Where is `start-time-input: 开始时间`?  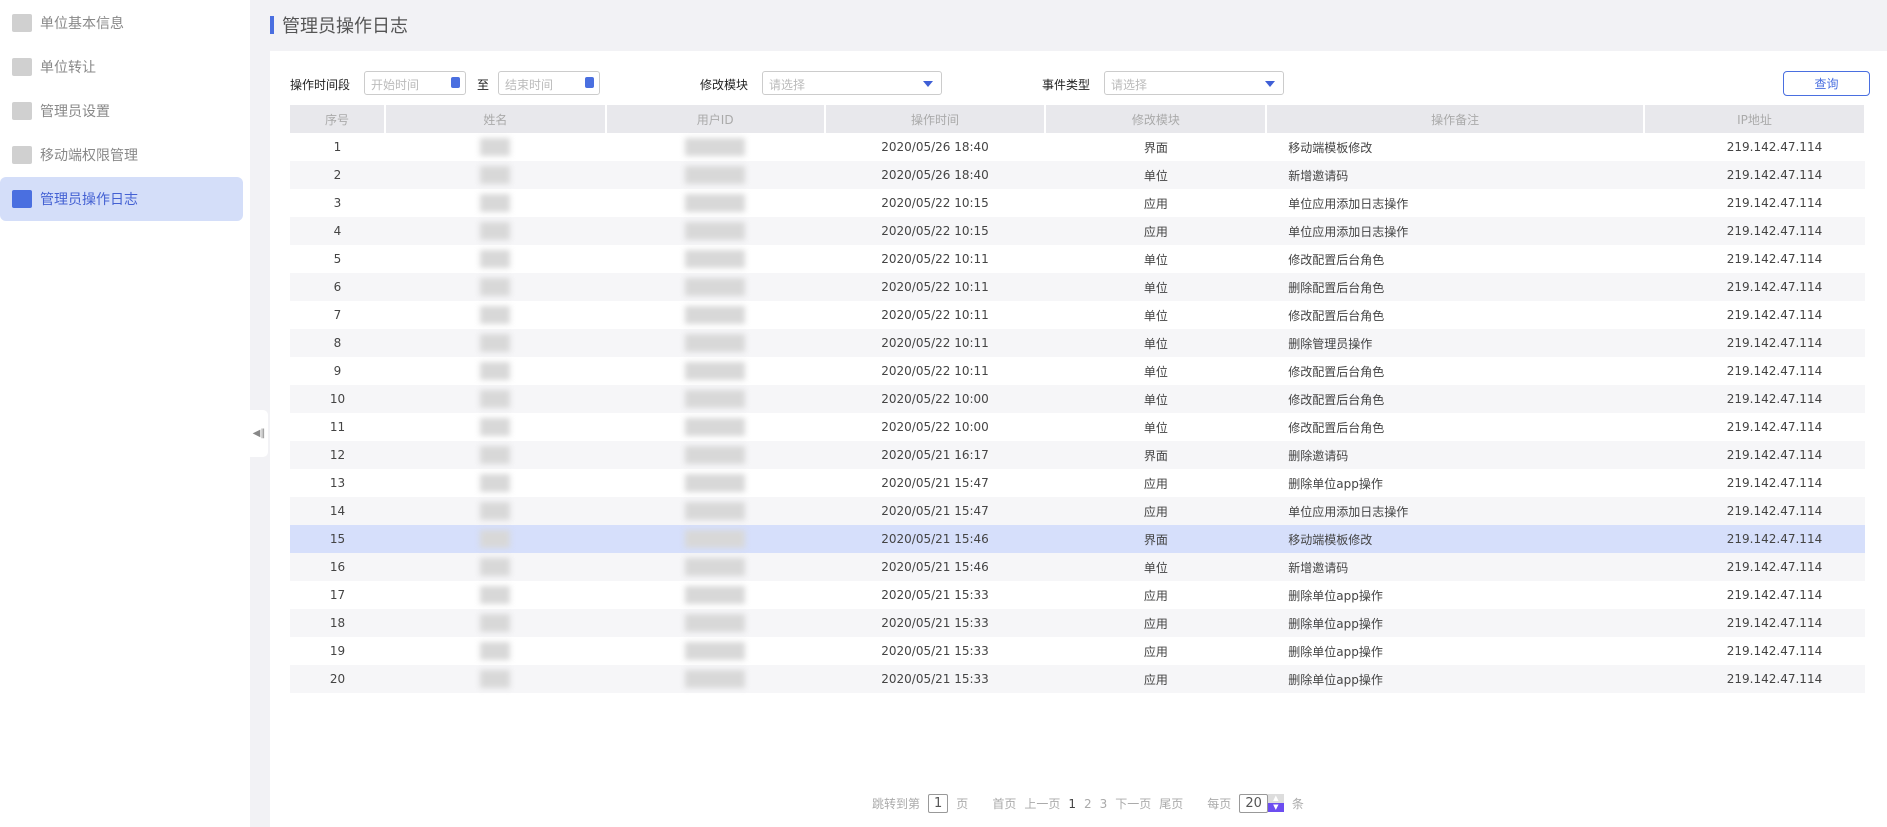 start-time-input: 开始时间 is located at coordinates (415, 83).